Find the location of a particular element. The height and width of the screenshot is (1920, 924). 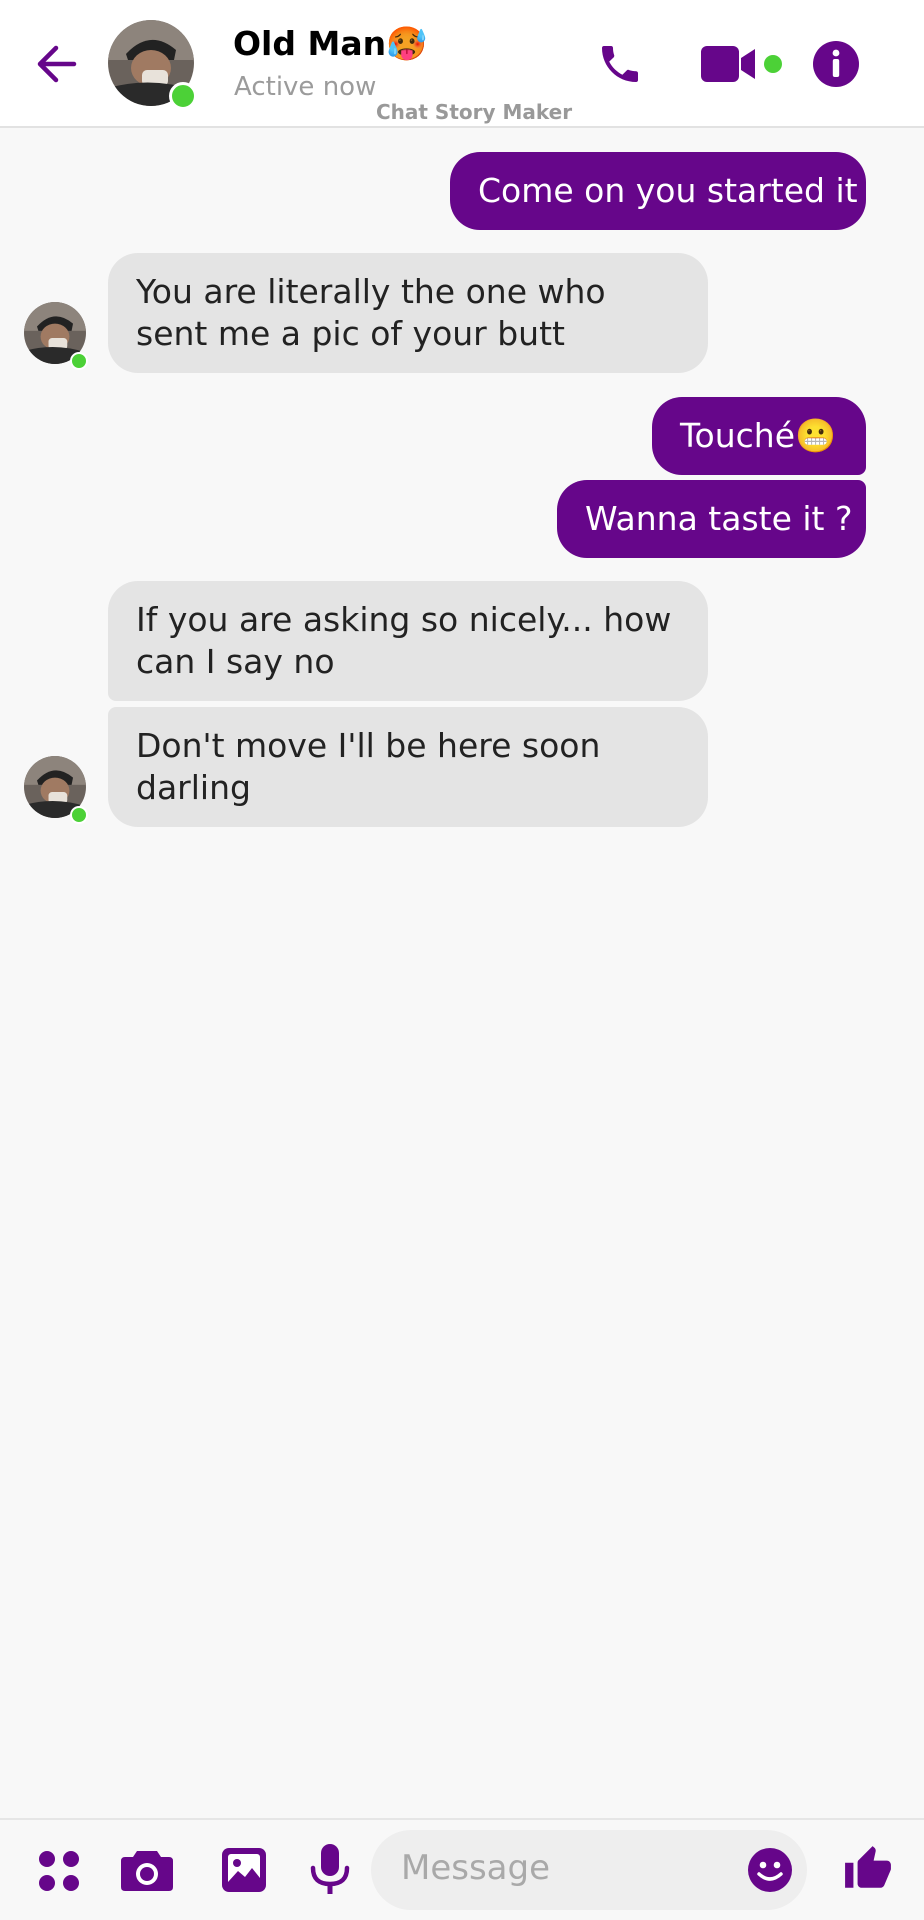

arrow-left-icon is located at coordinates (57, 64).